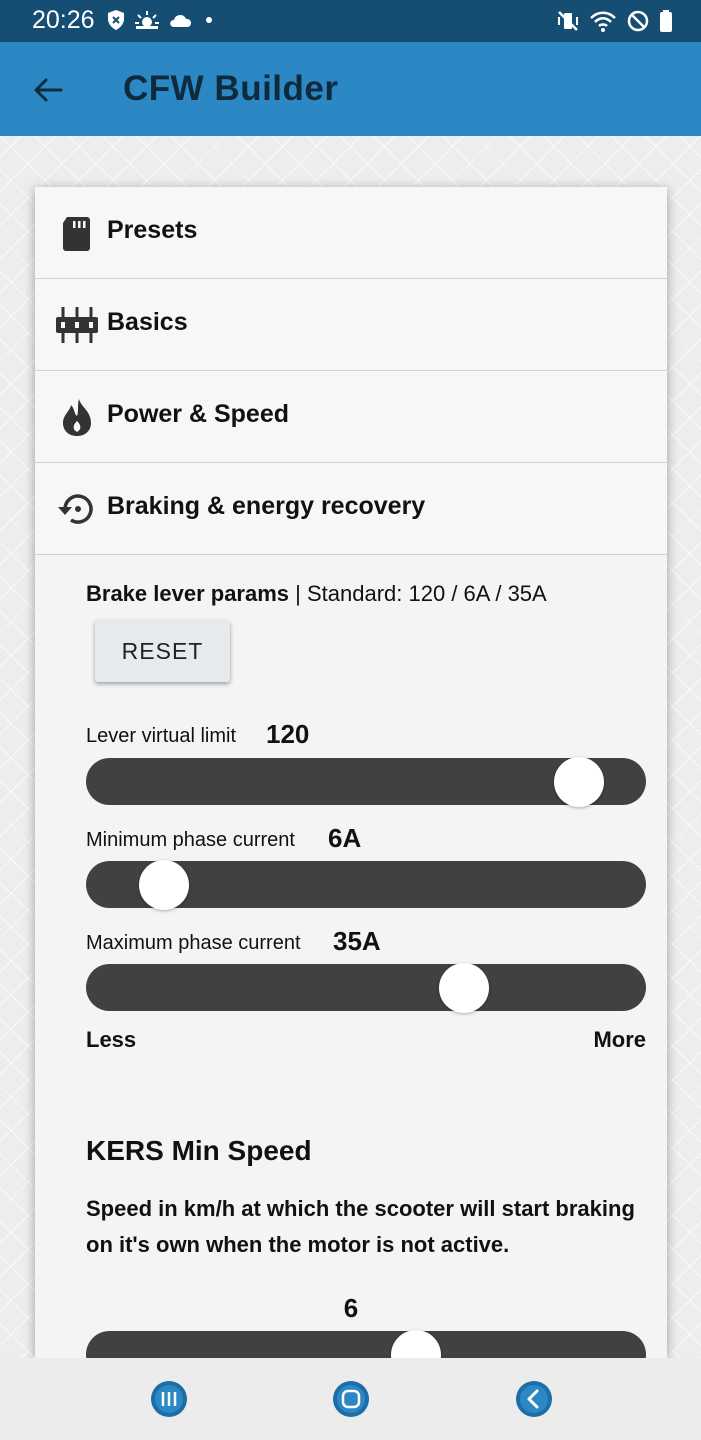 The height and width of the screenshot is (1440, 701). Describe the element at coordinates (63, 20) in the screenshot. I see `status-time: 20:26` at that location.